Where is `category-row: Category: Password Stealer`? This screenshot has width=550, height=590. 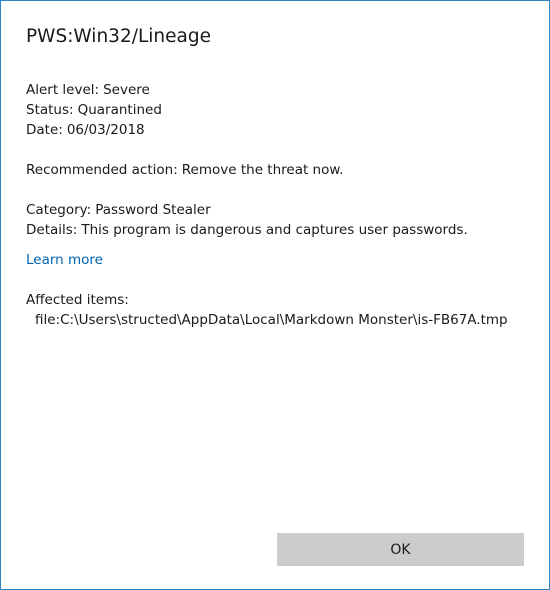 category-row: Category: Password Stealer is located at coordinates (118, 210).